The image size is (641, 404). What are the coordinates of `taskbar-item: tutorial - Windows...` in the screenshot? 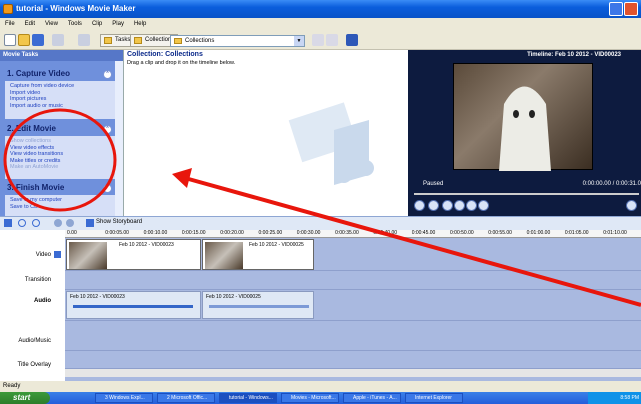 It's located at (248, 398).